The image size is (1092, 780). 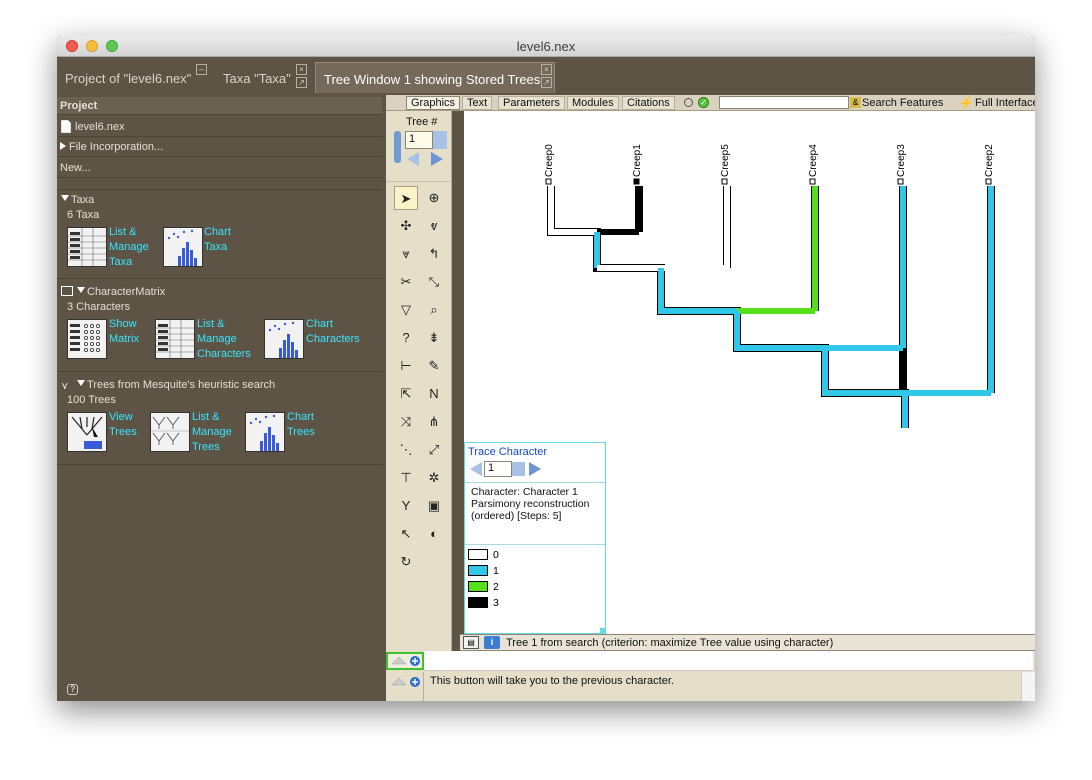 I want to click on gear-tool-icon: ✲, so click(x=434, y=478).